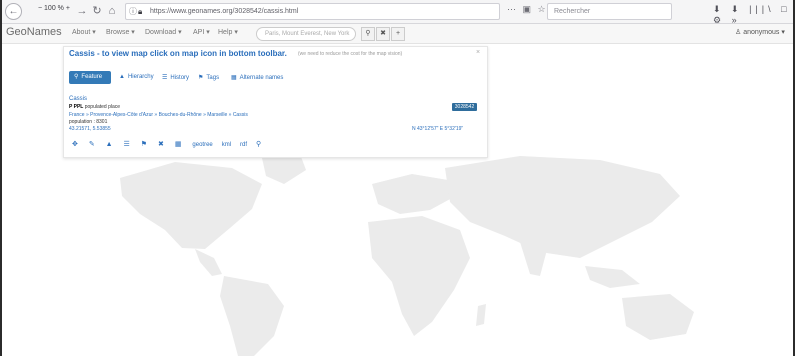 This screenshot has height=356, width=795. I want to click on search-icon: ⚲, so click(368, 34).